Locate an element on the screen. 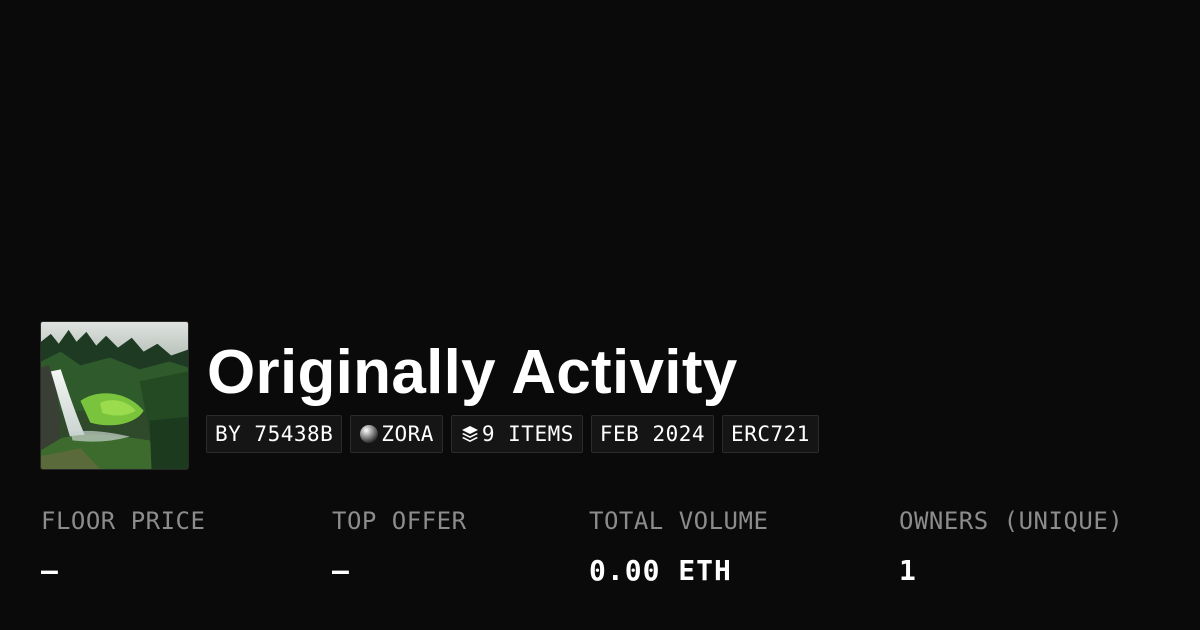 The image size is (1200, 630). date-chip-label: FEB 2024 is located at coordinates (652, 434).